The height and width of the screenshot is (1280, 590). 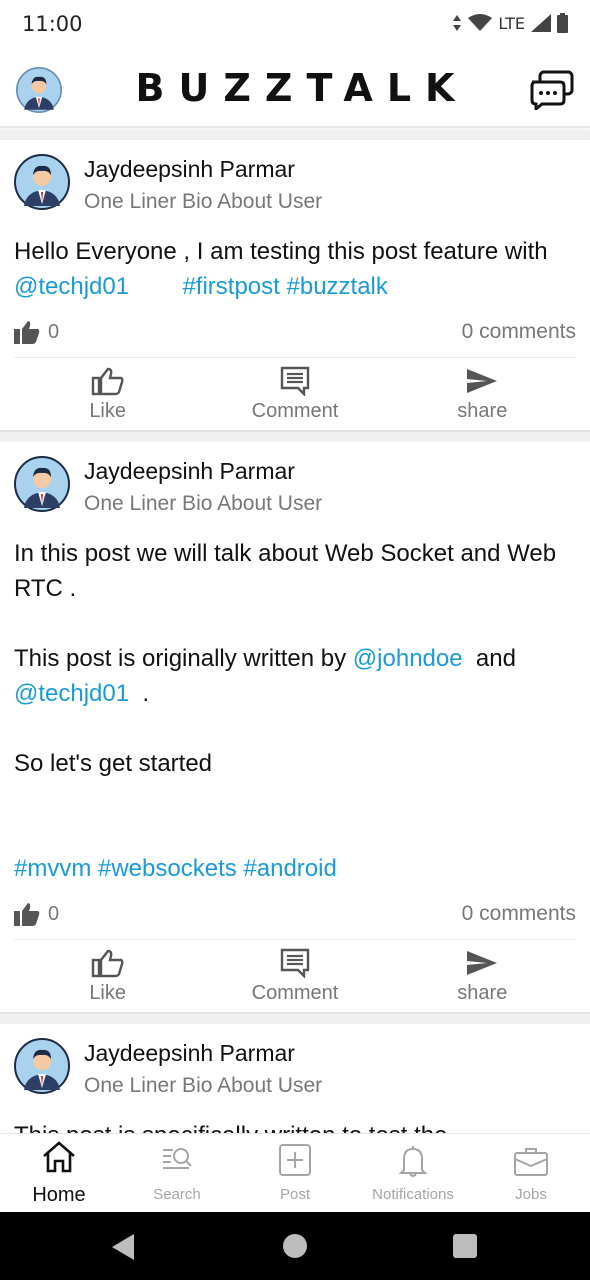 I want to click on nav-item-jobs: Jobs, so click(x=531, y=1173).